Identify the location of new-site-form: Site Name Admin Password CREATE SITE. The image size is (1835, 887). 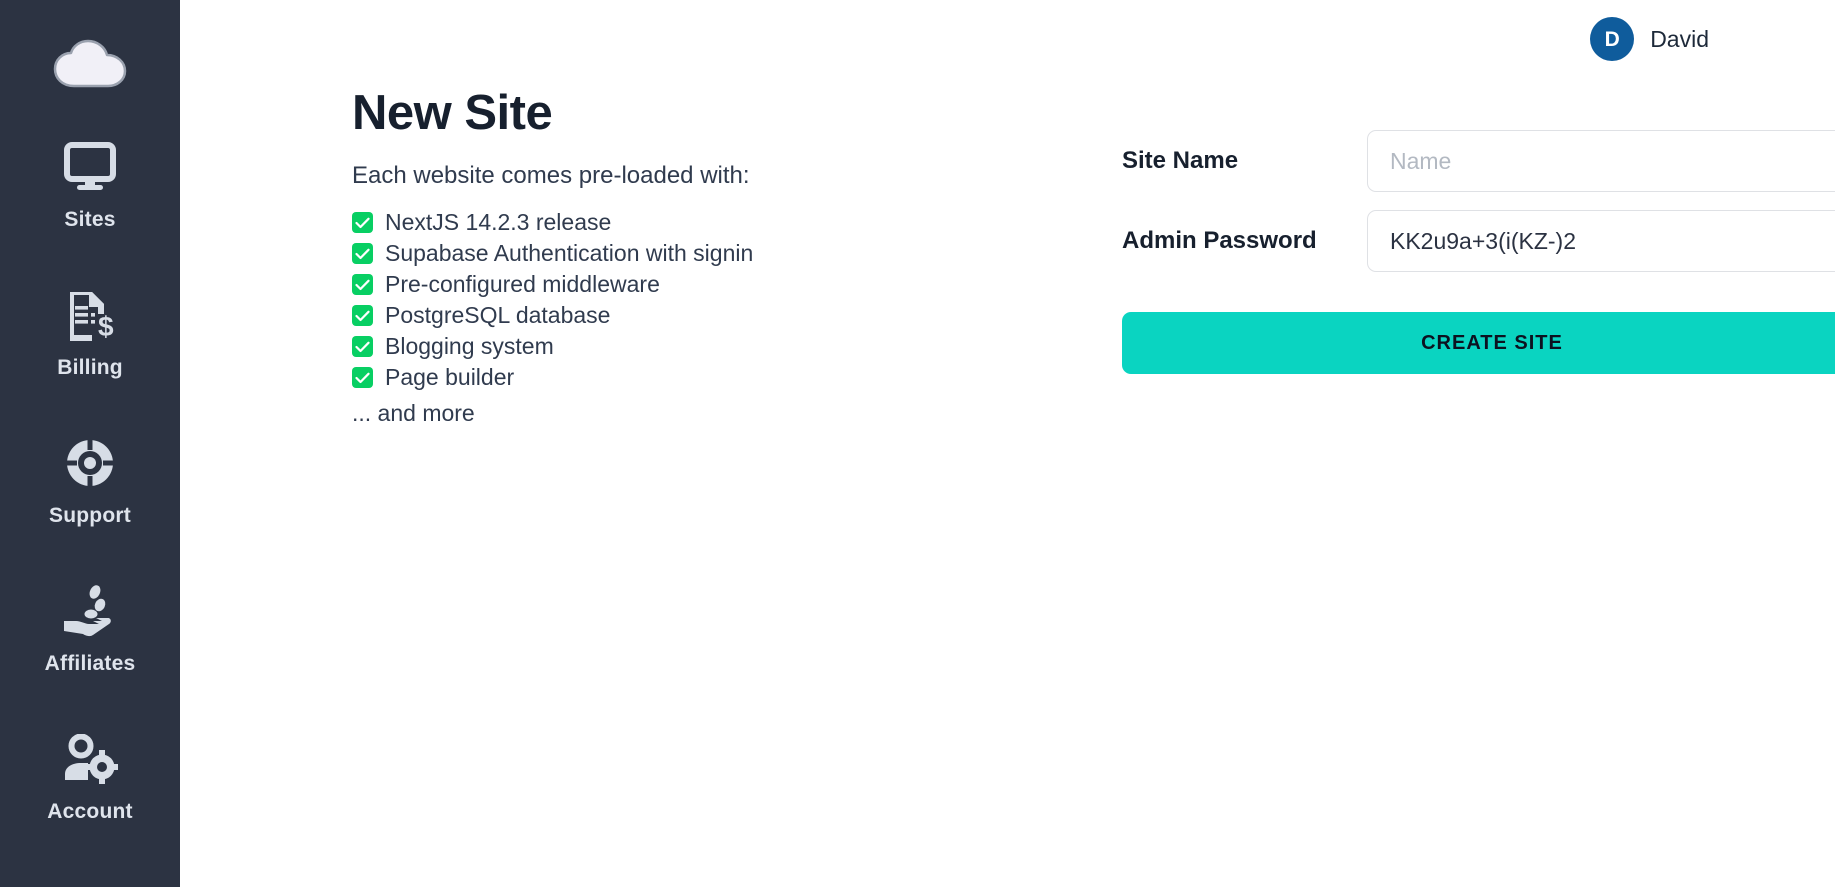
(1478, 252).